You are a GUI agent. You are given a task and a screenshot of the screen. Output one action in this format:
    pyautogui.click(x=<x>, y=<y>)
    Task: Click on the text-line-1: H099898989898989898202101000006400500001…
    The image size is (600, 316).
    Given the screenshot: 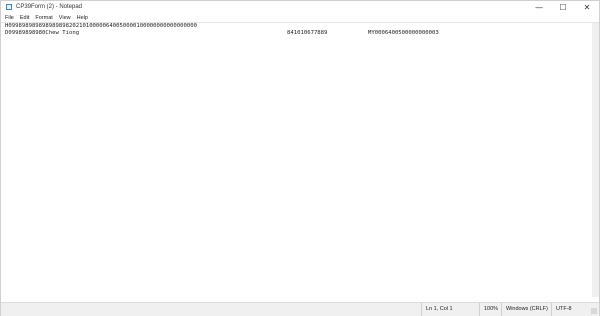 What is the action you would take?
    pyautogui.click(x=101, y=26)
    